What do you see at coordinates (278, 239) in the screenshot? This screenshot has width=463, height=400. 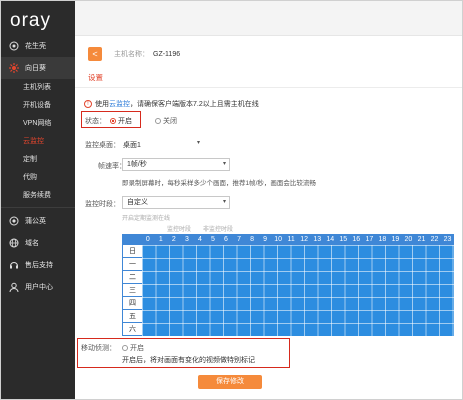 I see `hour-header-cell: 10` at bounding box center [278, 239].